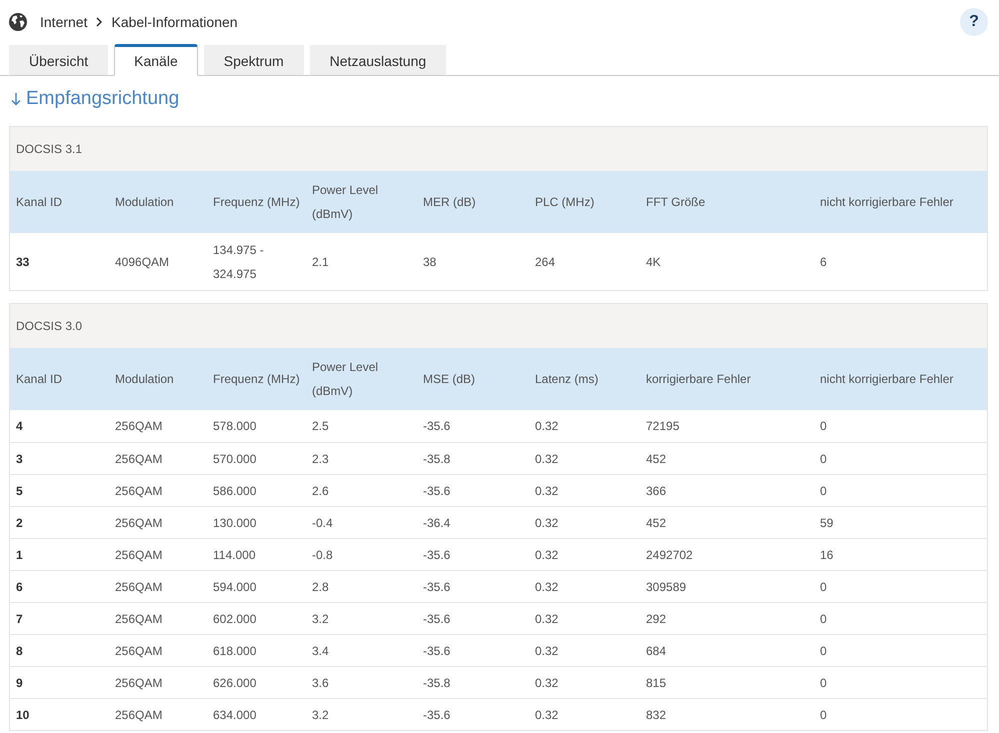  Describe the element at coordinates (320, 651) in the screenshot. I see `table-cell-text: 3.4` at that location.